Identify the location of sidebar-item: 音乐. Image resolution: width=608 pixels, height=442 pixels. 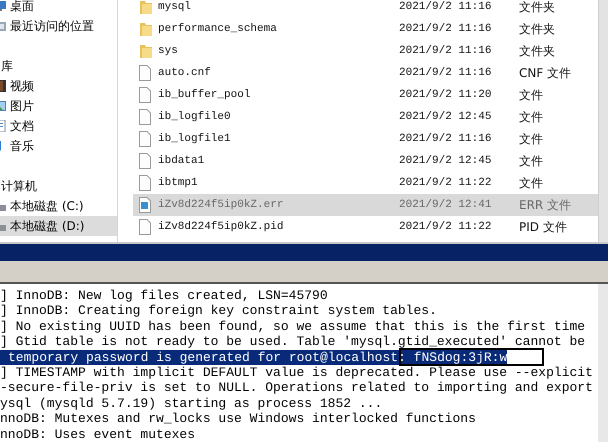
(58, 146).